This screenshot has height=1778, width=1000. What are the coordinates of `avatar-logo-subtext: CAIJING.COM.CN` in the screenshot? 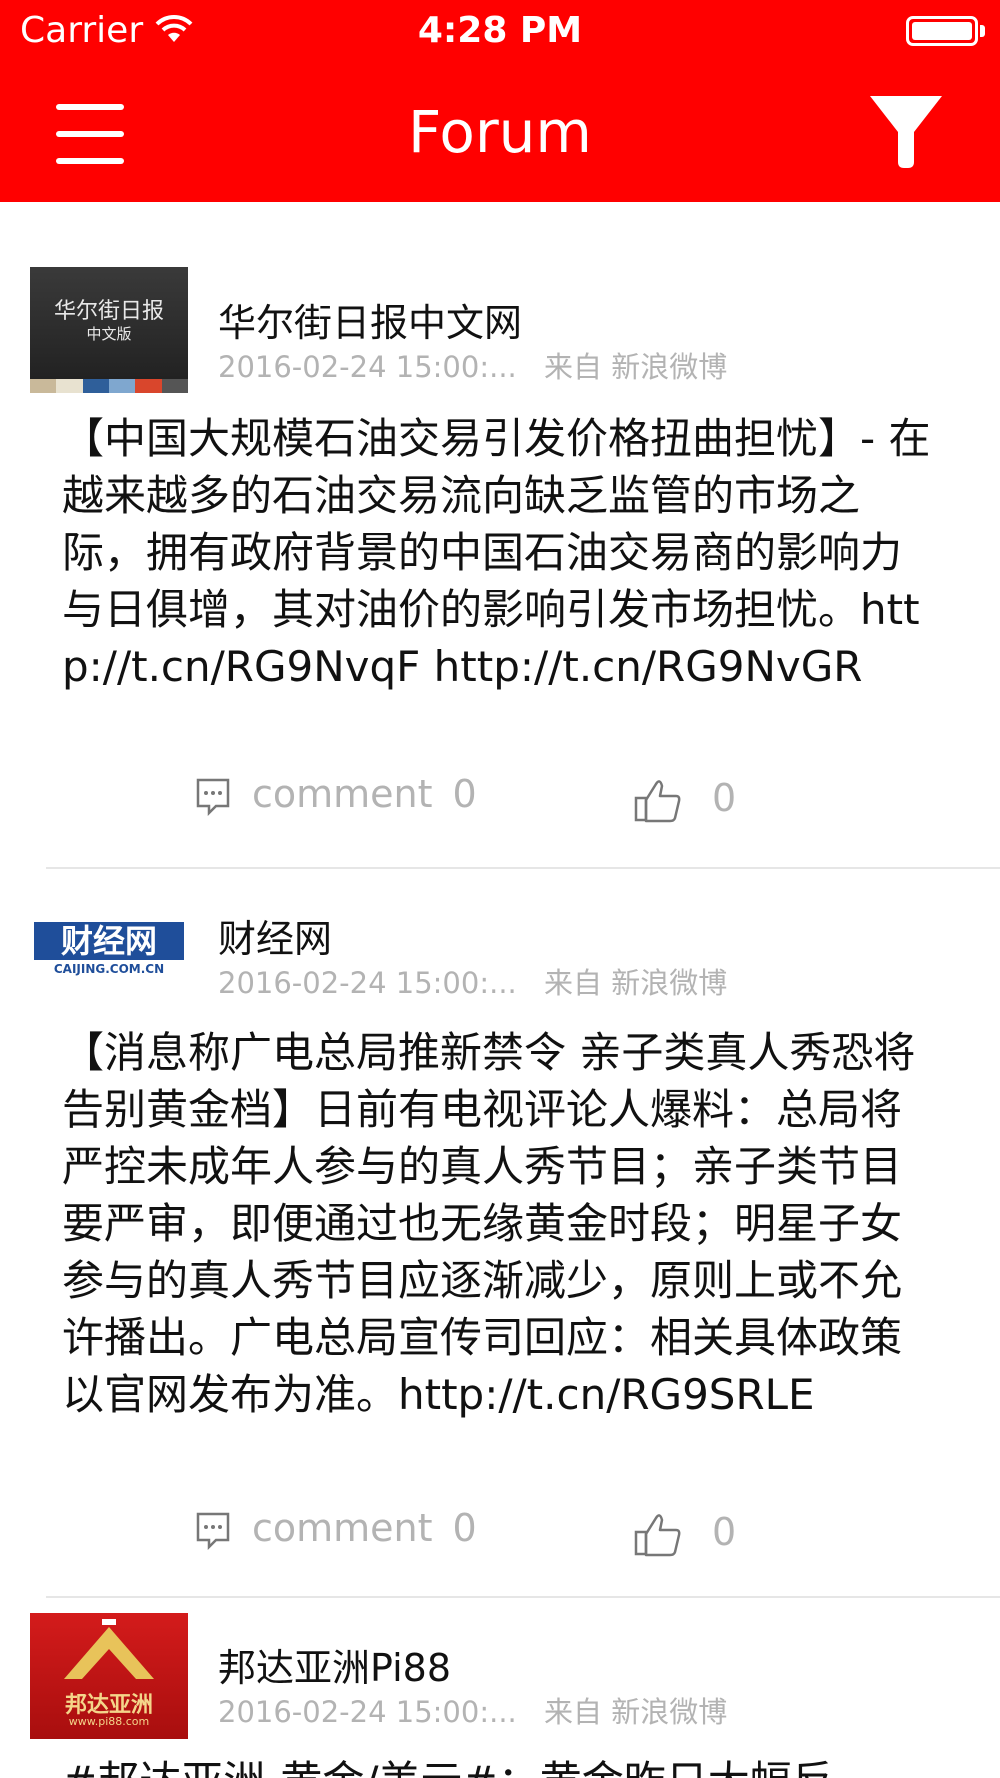 It's located at (109, 969).